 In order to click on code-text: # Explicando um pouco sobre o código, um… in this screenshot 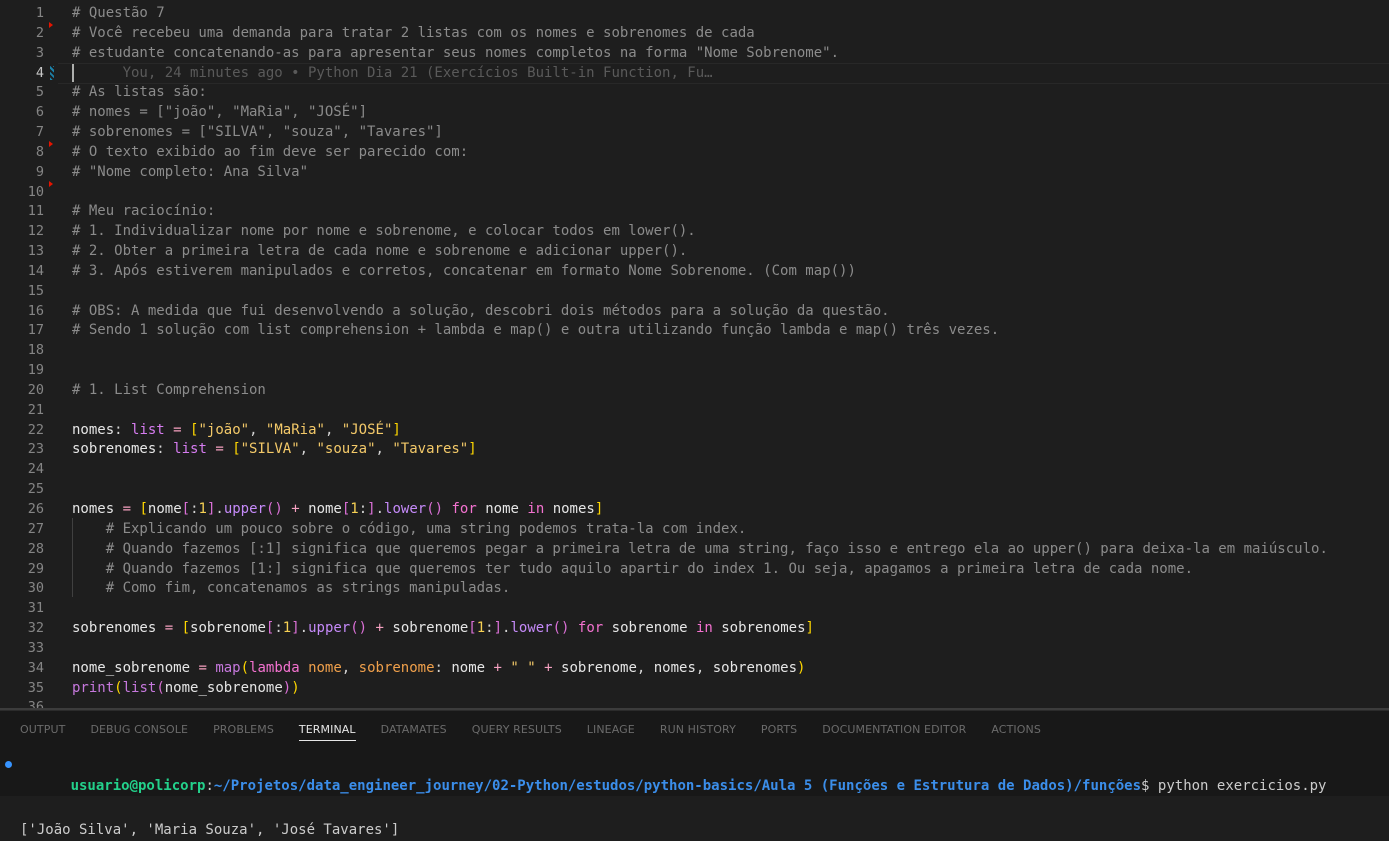, I will do `click(409, 530)`.